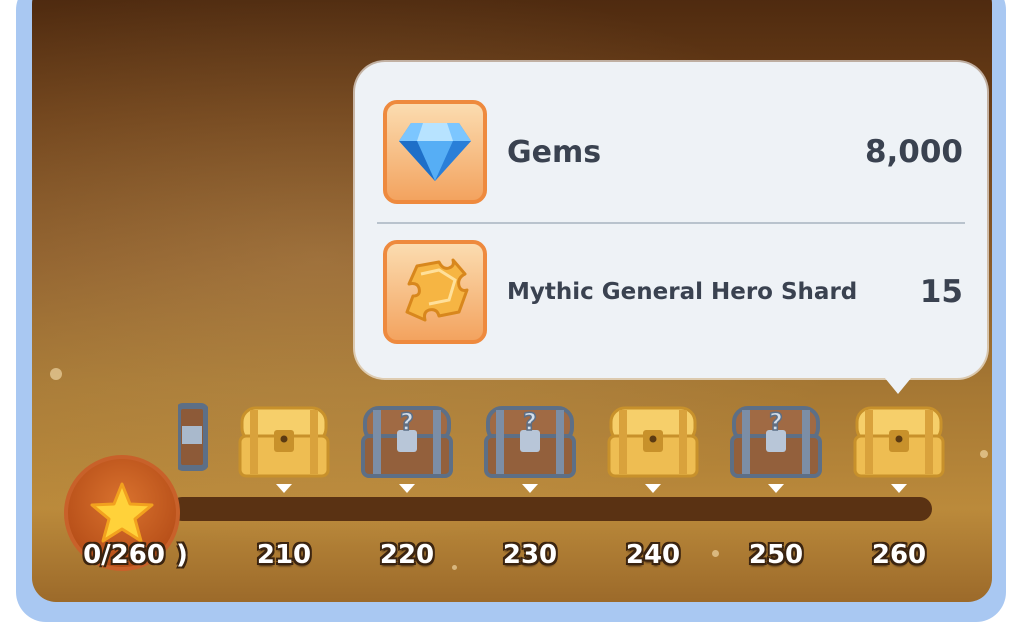  I want to click on puzzle-shard-icon, so click(437, 290).